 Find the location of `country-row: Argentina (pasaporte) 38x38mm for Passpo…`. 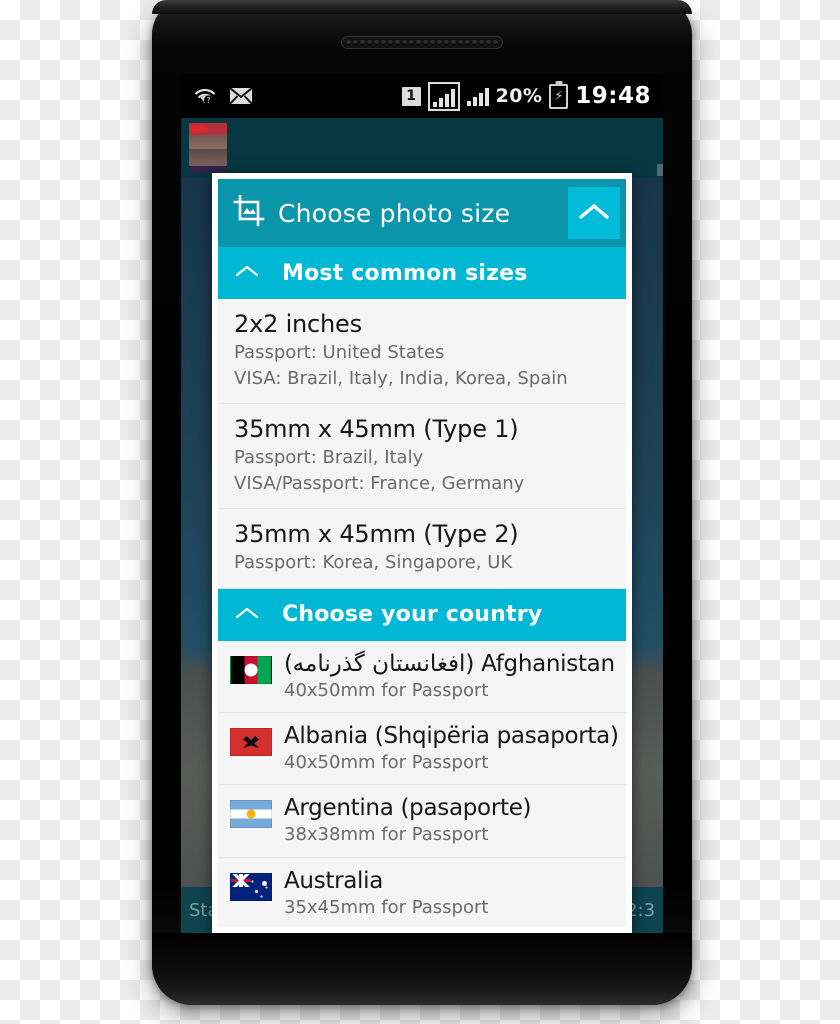

country-row: Argentina (pasaporte) 38x38mm for Passpo… is located at coordinates (422, 821).